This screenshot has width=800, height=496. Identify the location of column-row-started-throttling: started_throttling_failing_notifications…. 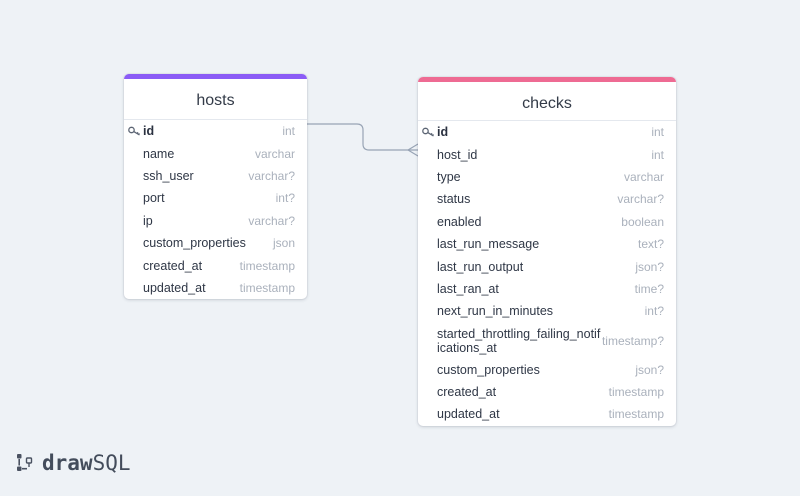
(547, 341).